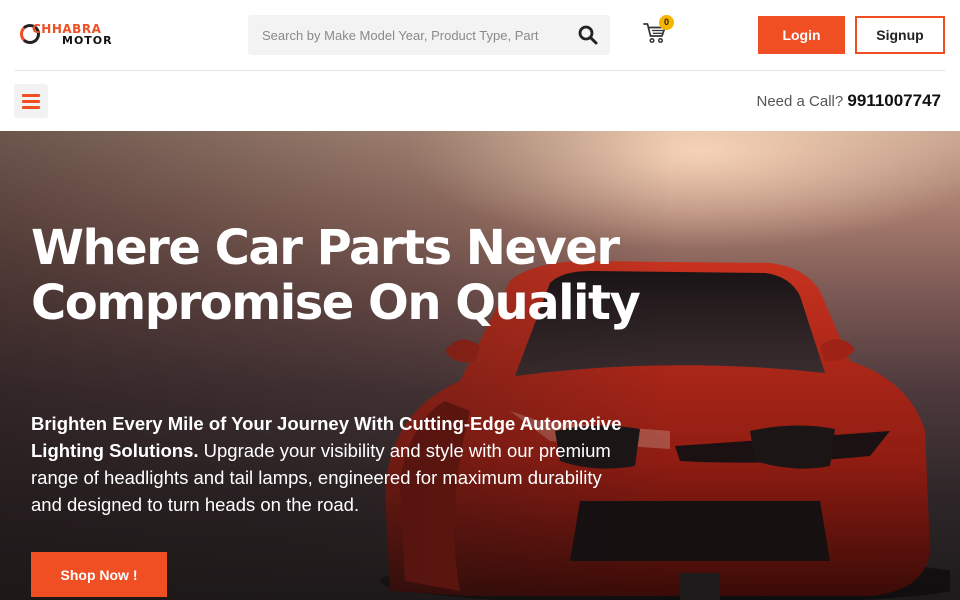  I want to click on sub-header: Need a Call? 9911007747, so click(480, 101).